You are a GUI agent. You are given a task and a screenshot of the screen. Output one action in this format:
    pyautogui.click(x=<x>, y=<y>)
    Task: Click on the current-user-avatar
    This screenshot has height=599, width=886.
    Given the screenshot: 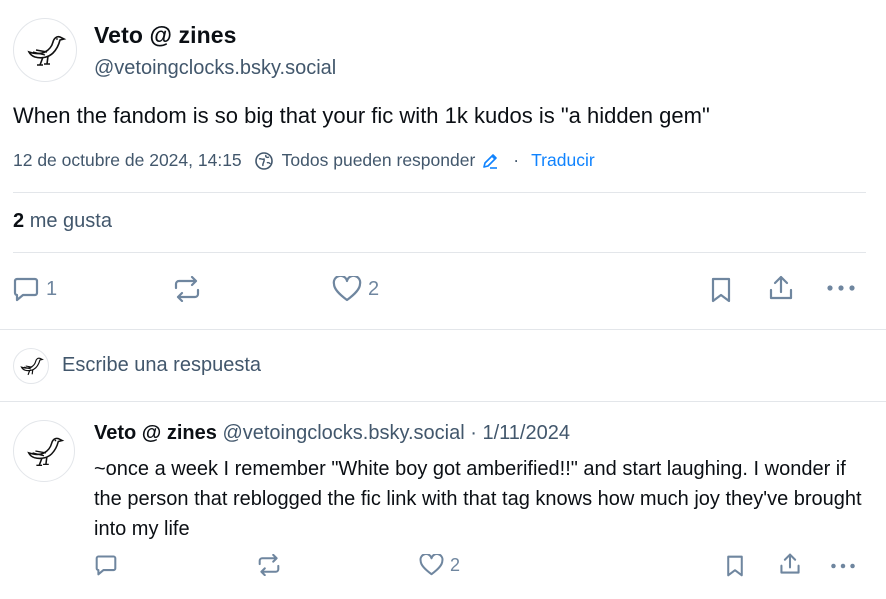 What is the action you would take?
    pyautogui.click(x=31, y=366)
    